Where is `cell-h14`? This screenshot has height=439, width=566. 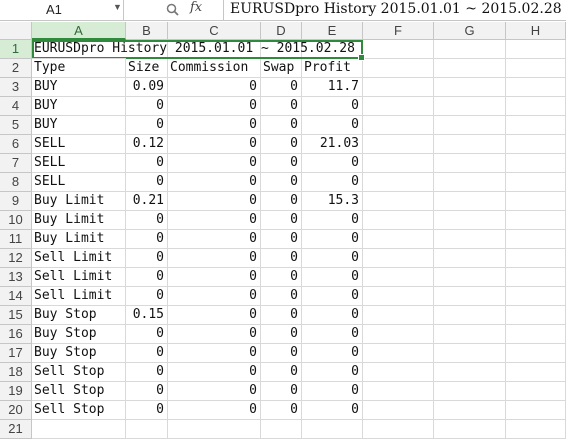
cell-h14 is located at coordinates (536, 296).